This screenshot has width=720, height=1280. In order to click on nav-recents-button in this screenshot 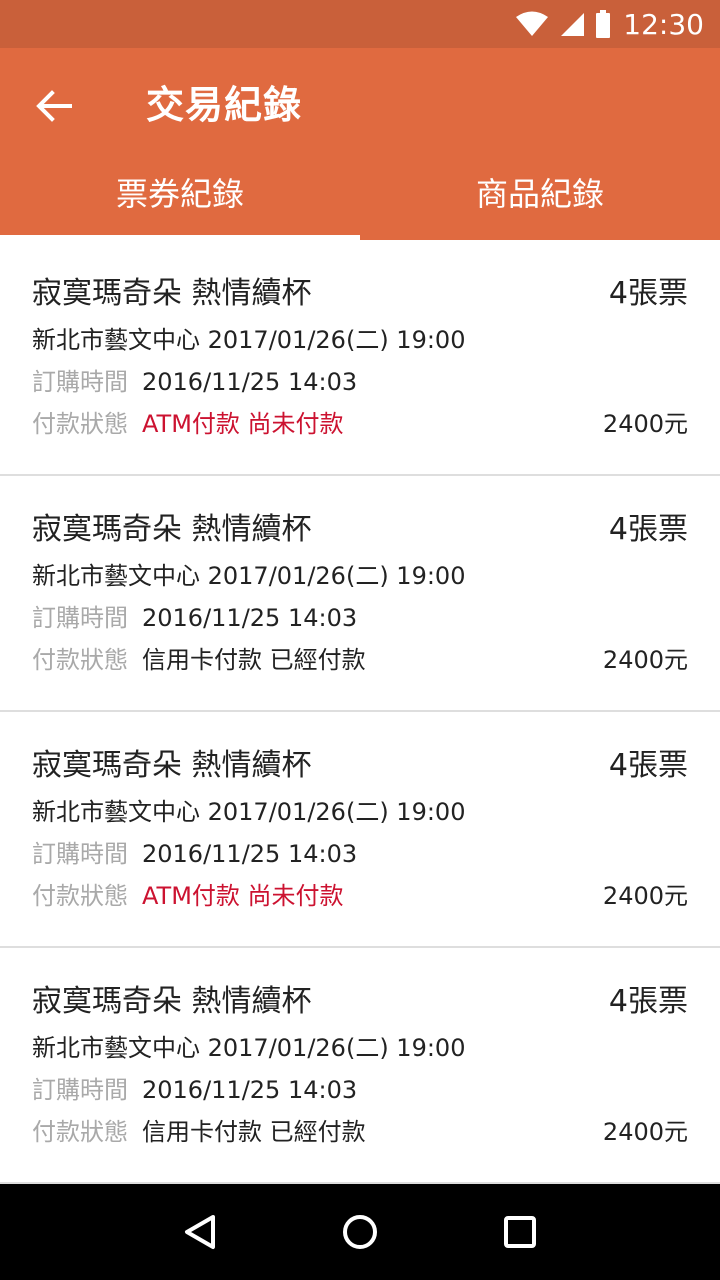, I will do `click(520, 1232)`.